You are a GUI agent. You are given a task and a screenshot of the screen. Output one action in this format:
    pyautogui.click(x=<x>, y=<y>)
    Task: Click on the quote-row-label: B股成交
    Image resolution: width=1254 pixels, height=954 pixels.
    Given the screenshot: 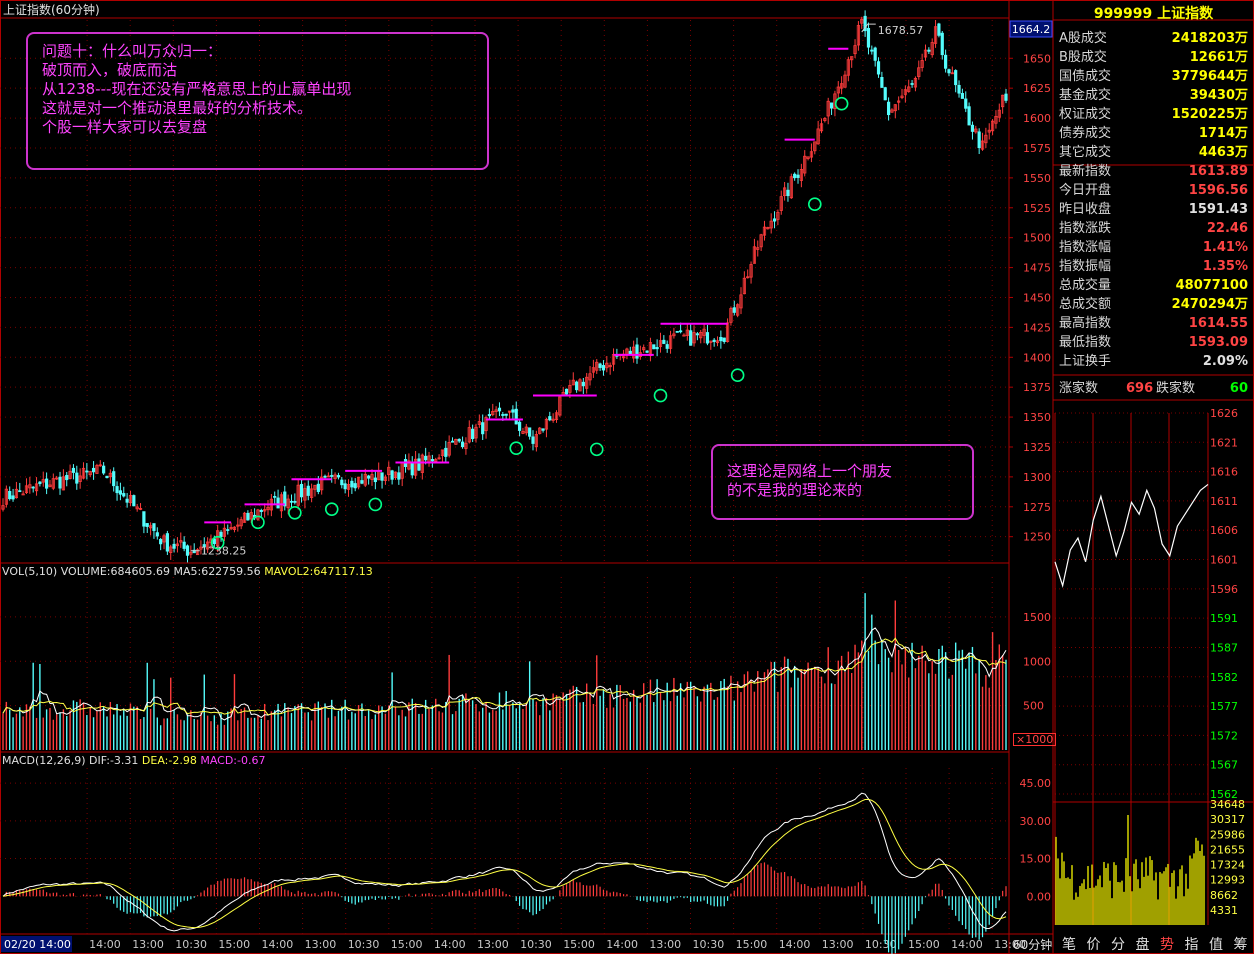 What is the action you would take?
    pyautogui.click(x=1083, y=57)
    